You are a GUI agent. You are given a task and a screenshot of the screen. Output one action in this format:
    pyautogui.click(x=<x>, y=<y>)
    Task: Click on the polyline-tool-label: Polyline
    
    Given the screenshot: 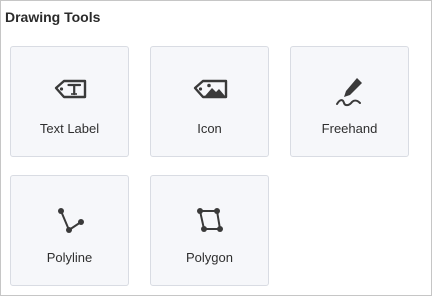 What is the action you would take?
    pyautogui.click(x=69, y=257)
    